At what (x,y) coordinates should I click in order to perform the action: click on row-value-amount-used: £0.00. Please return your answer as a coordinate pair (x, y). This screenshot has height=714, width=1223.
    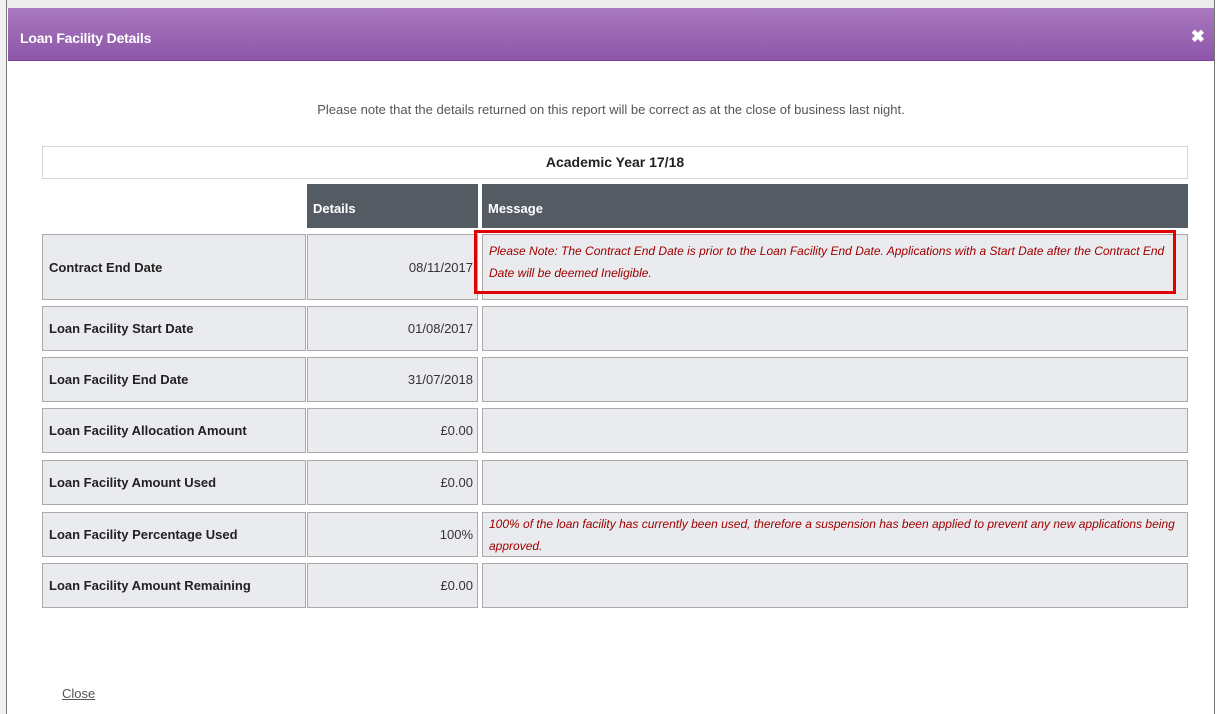
    Looking at the image, I should click on (392, 482).